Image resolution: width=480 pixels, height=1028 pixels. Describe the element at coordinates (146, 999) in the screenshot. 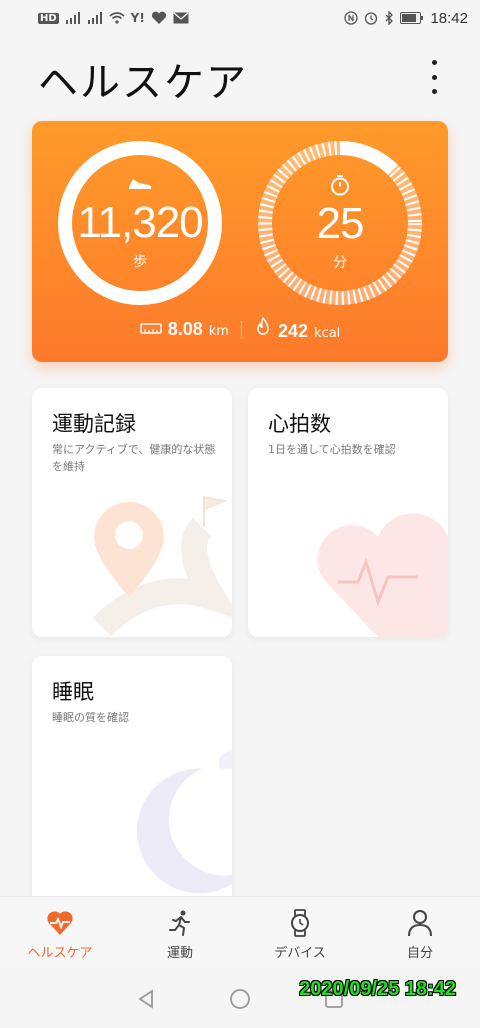

I see `back-icon` at that location.